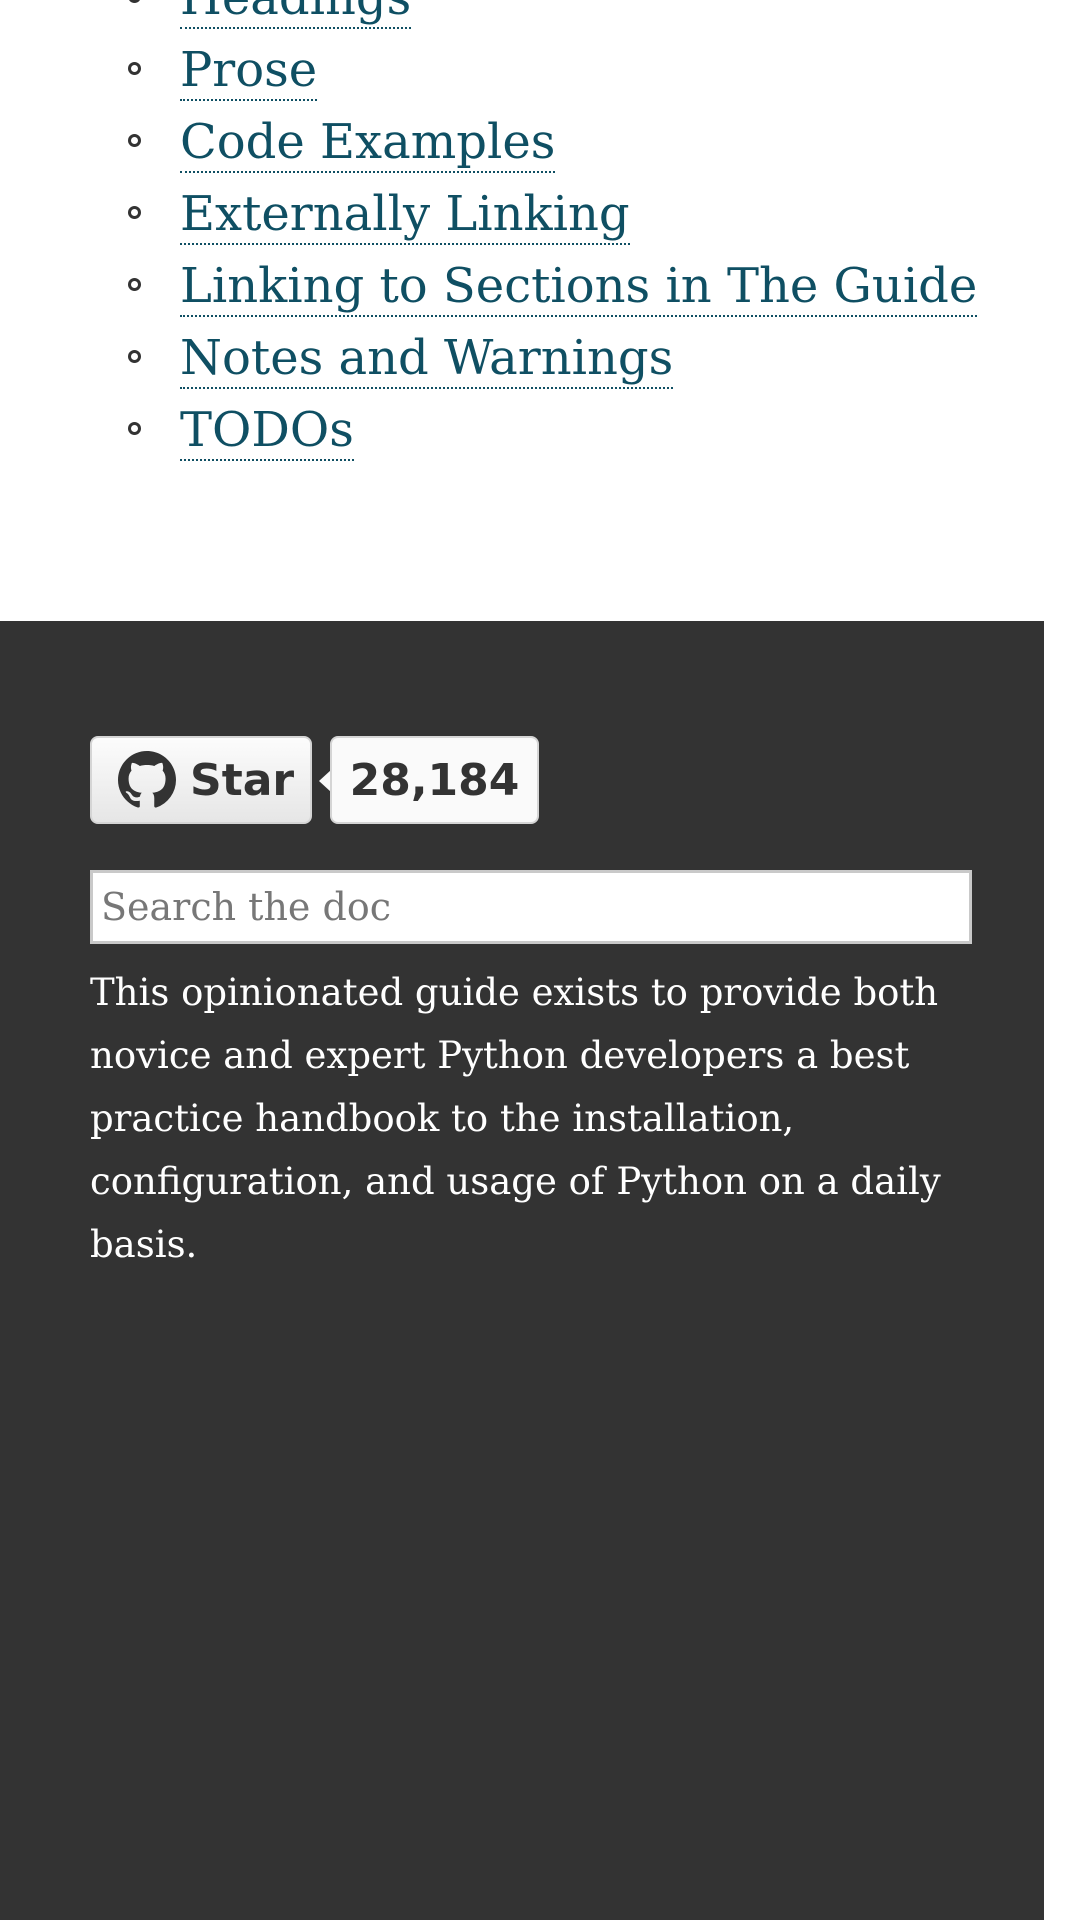  I want to click on toc-link-code-examples: Code Examples, so click(368, 143).